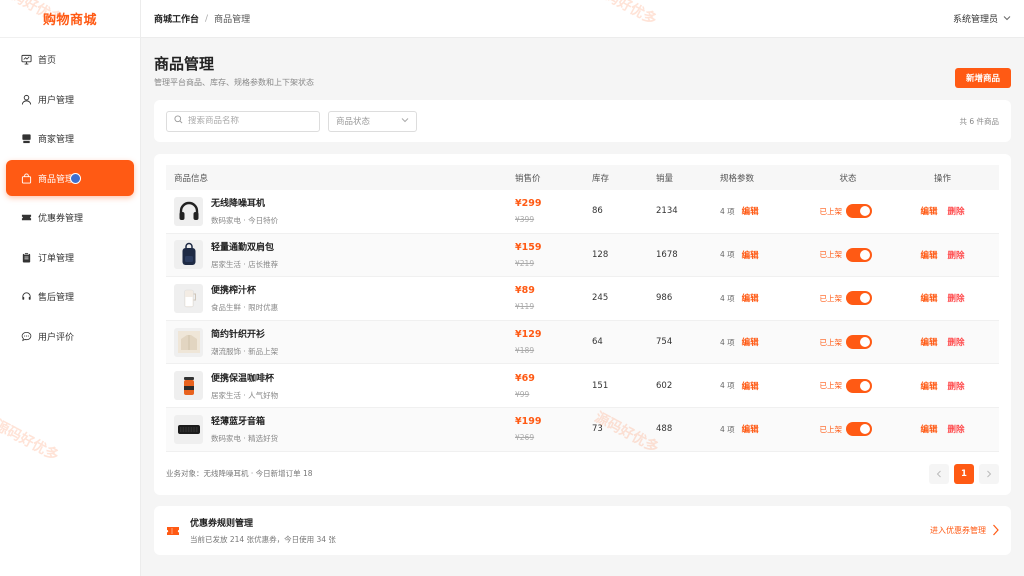 Image resolution: width=1024 pixels, height=576 pixels. What do you see at coordinates (372, 121) in the screenshot?
I see `status-select: 商品状态` at bounding box center [372, 121].